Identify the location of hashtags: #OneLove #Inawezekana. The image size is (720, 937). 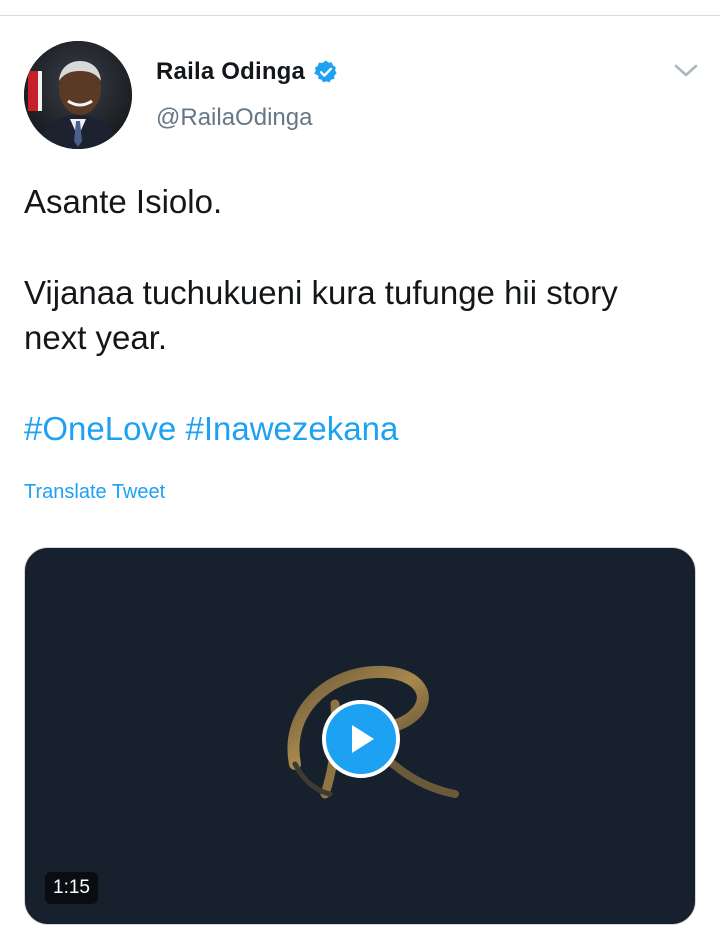
(211, 429).